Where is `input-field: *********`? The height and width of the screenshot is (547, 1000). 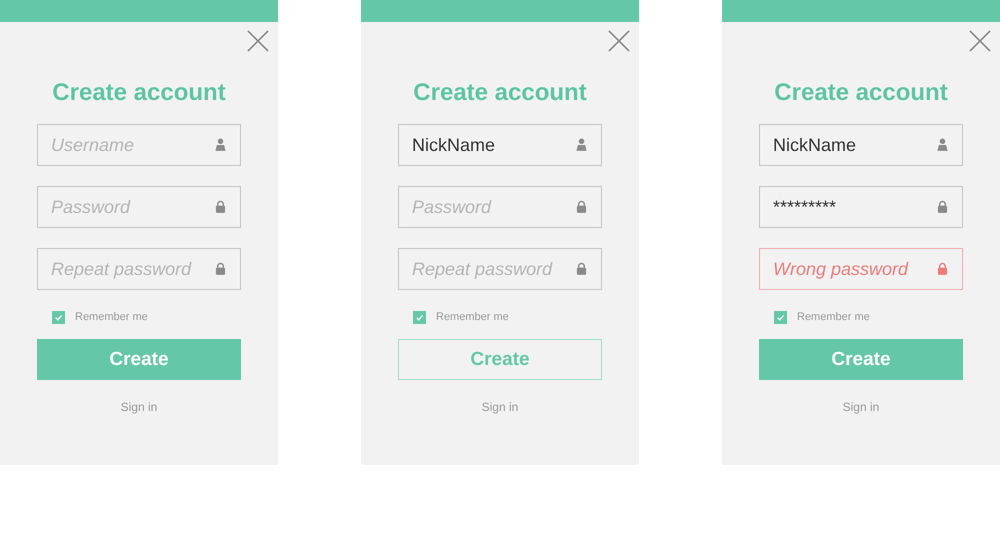 input-field: ********* is located at coordinates (861, 207).